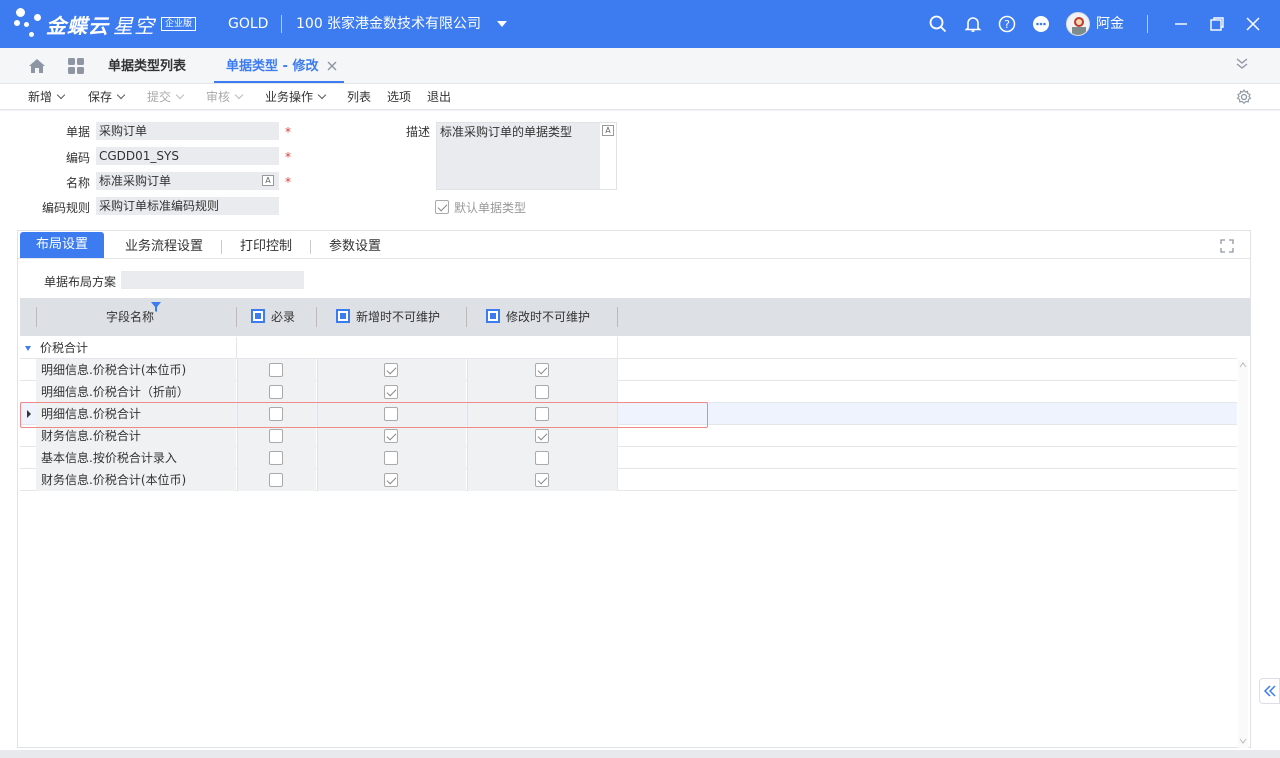  I want to click on apps-grid-icon, so click(76, 66).